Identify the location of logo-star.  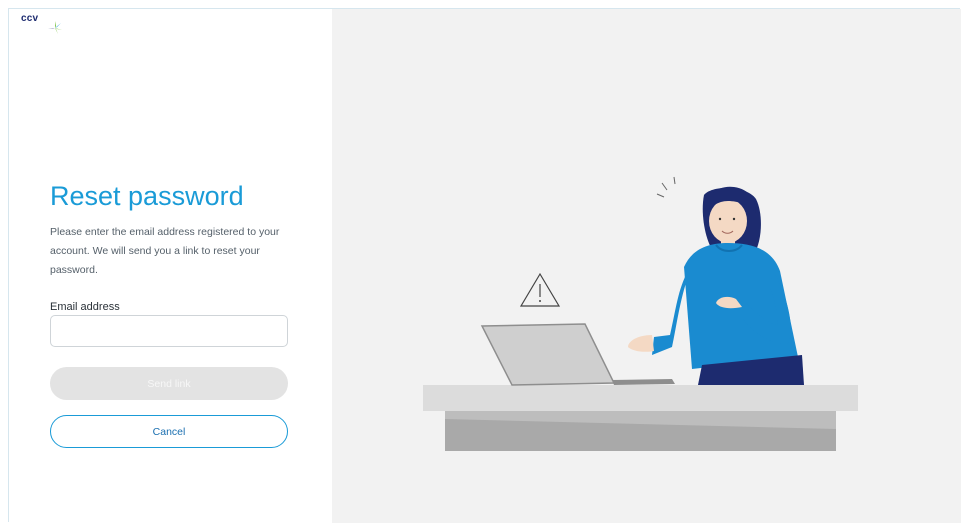
(55, 27).